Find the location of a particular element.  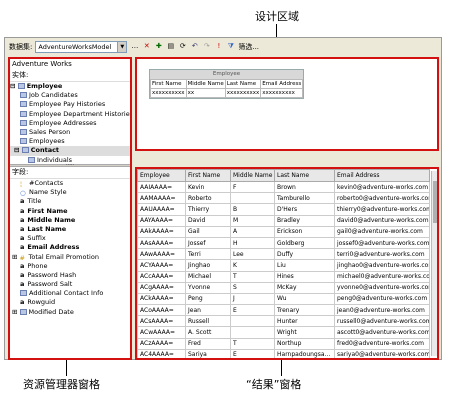

refresh-icon: ⟳ is located at coordinates (182, 46).